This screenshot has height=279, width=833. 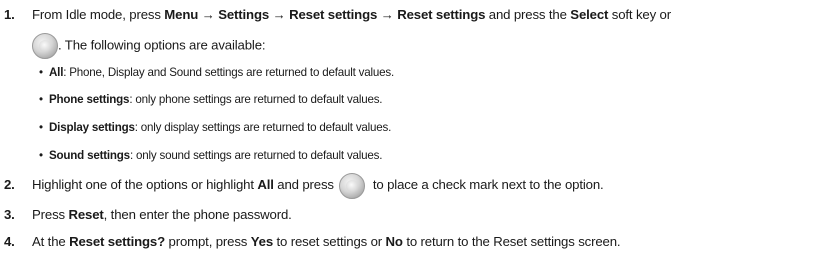 I want to click on text-run: and press, so click(x=305, y=184).